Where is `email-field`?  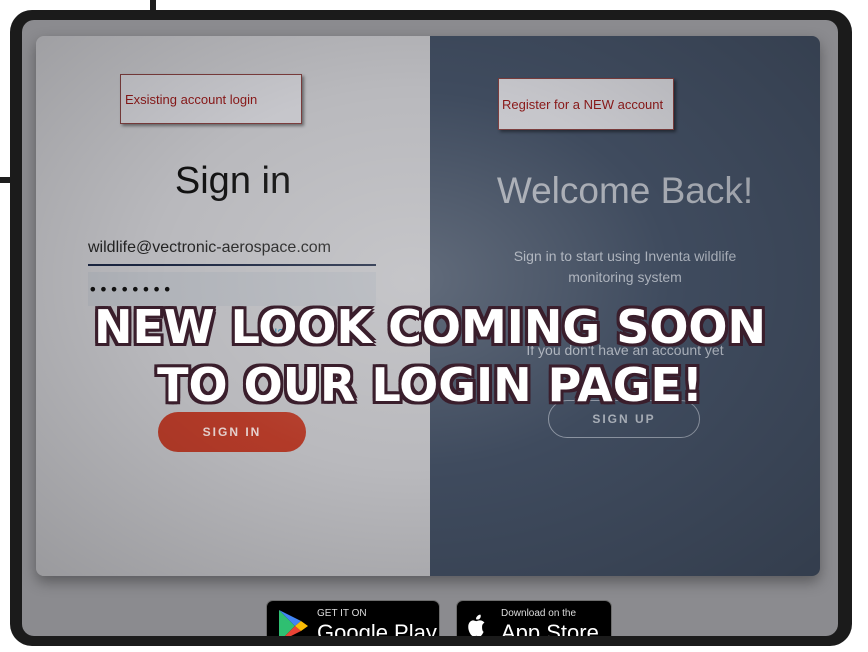
email-field is located at coordinates (232, 249).